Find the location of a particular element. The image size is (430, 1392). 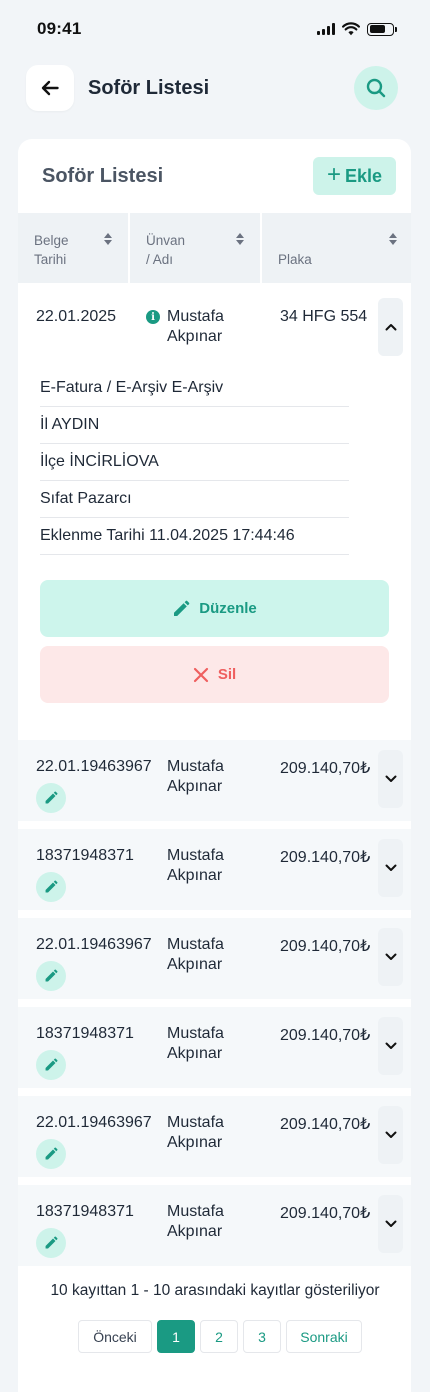

status-icons is located at coordinates (357, 29).